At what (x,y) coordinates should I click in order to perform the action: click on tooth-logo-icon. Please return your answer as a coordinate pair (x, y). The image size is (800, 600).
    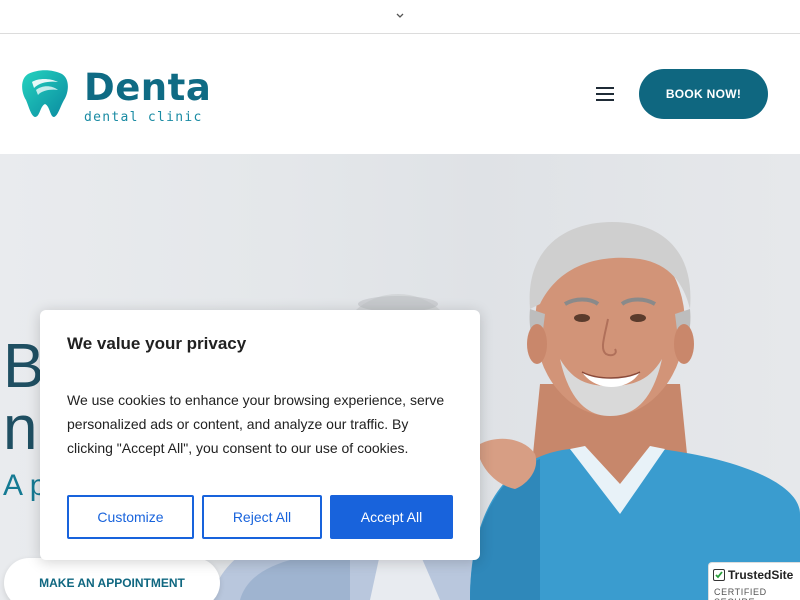
    Looking at the image, I should click on (45, 93).